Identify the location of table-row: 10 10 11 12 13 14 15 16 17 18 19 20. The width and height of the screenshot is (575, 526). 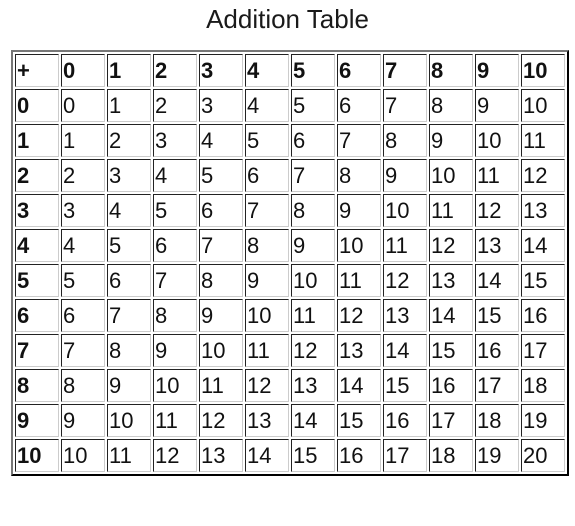
(290, 455).